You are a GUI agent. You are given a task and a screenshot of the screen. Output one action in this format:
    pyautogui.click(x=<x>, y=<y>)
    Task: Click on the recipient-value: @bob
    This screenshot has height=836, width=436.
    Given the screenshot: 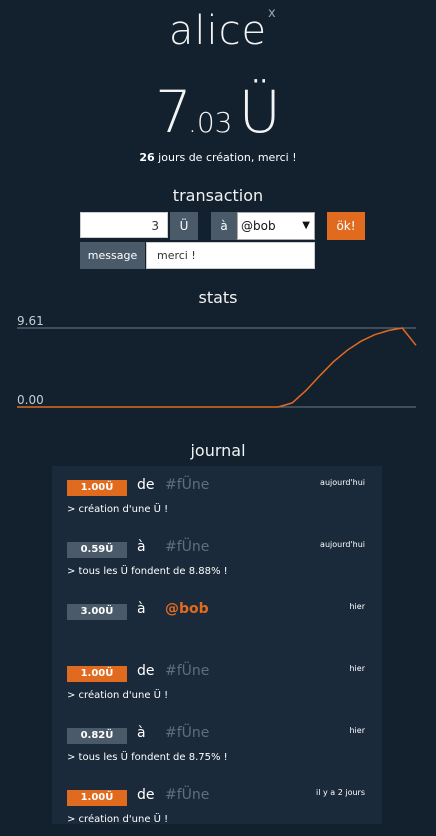 What is the action you would take?
    pyautogui.click(x=258, y=226)
    